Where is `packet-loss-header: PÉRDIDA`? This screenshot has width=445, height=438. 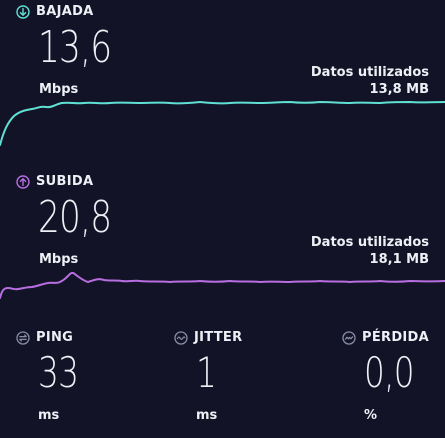
packet-loss-header: PÉRDIDA is located at coordinates (385, 337).